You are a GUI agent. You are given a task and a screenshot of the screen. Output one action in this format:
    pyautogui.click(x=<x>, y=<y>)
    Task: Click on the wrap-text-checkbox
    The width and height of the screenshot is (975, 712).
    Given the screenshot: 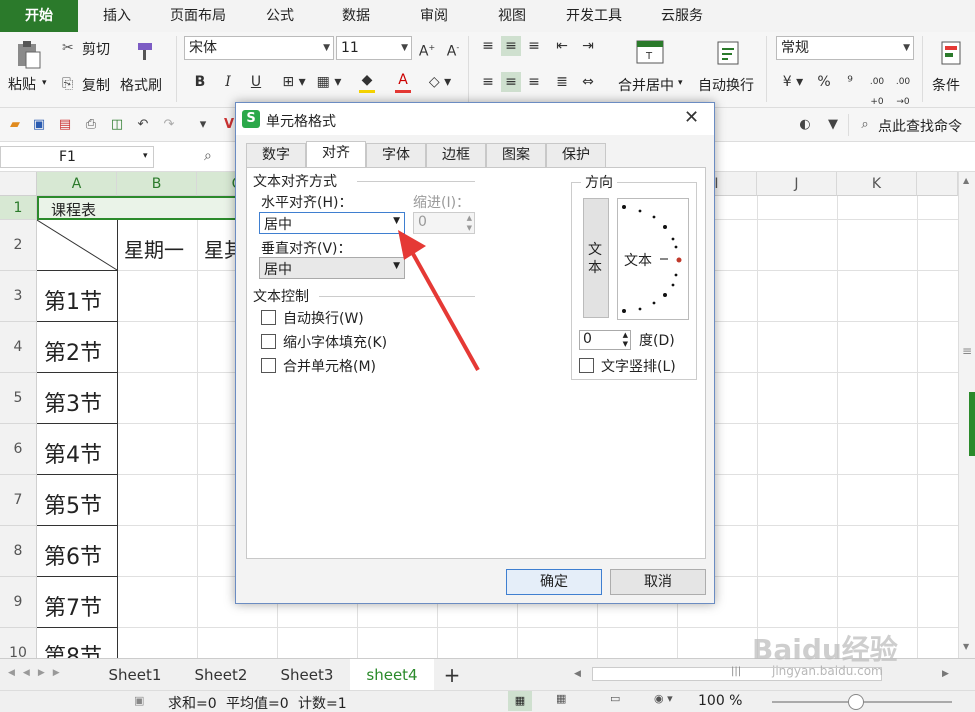 What is the action you would take?
    pyautogui.click(x=268, y=317)
    